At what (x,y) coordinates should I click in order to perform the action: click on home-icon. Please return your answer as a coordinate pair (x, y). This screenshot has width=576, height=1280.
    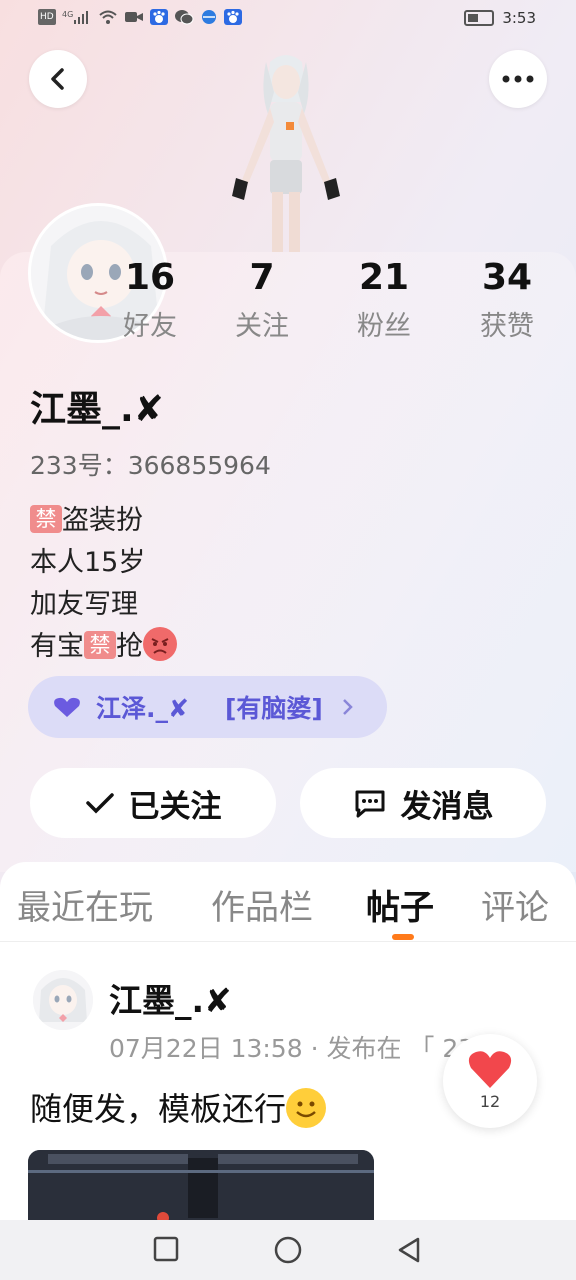
    Looking at the image, I should click on (288, 1250).